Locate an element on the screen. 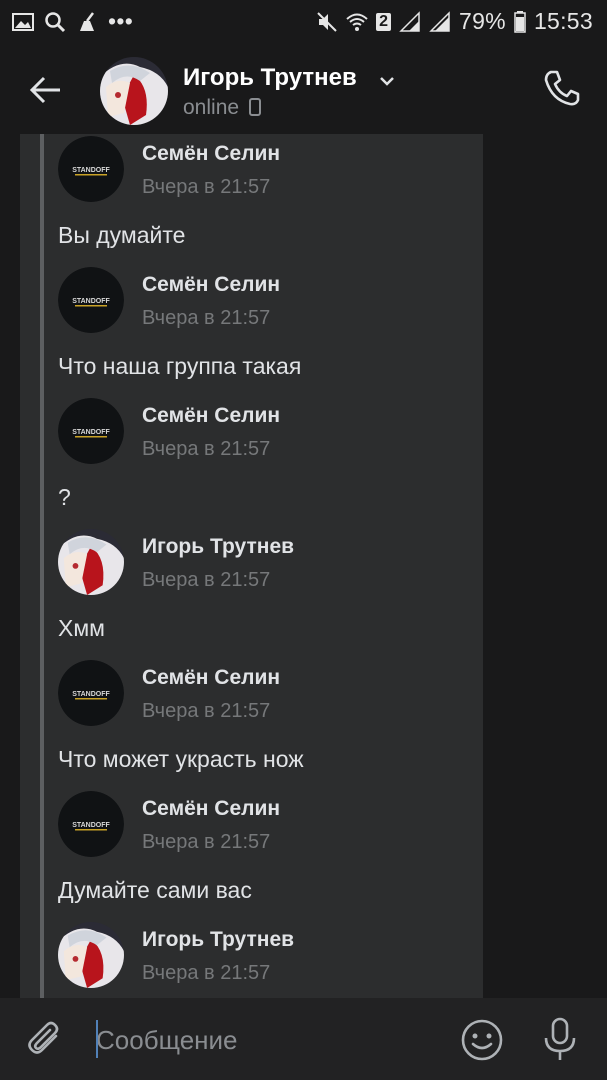  message-text: Что может украсть нож is located at coordinates (181, 759).